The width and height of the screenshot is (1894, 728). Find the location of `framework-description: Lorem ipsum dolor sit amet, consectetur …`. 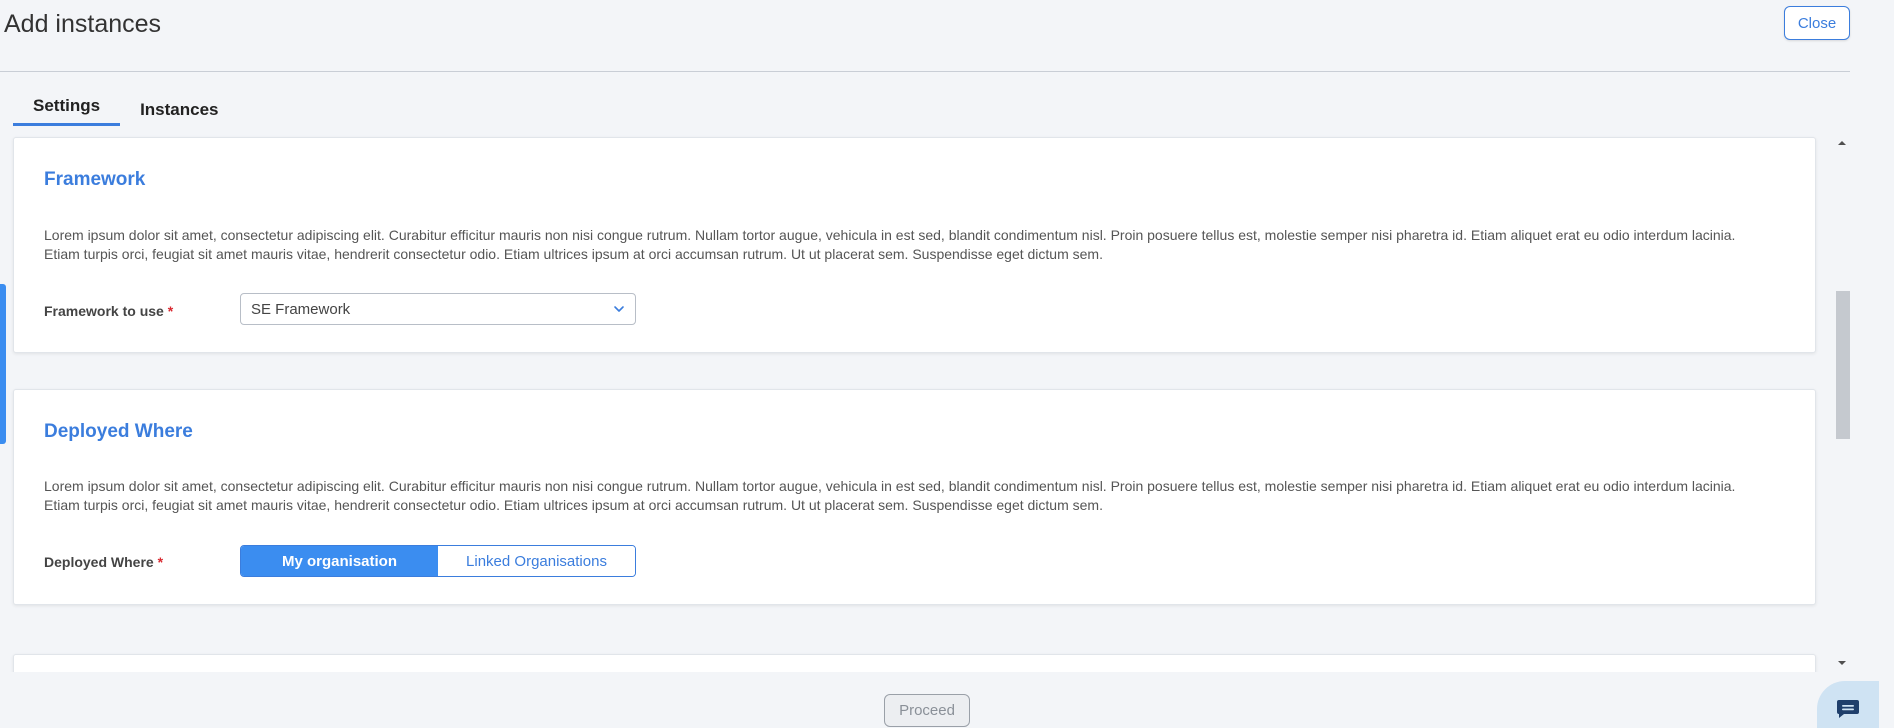

framework-description: Lorem ipsum dolor sit amet, consectetur … is located at coordinates (890, 244).